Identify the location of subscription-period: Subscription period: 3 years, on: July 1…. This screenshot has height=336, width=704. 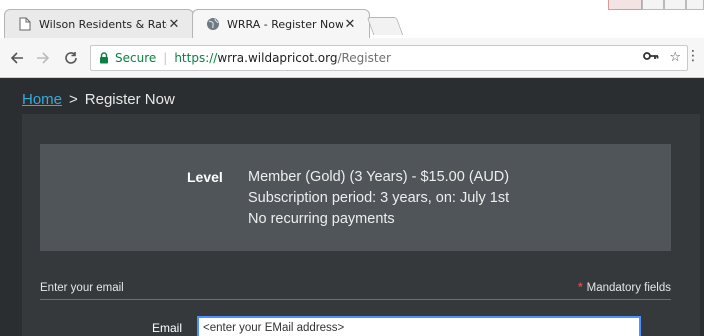
(379, 198).